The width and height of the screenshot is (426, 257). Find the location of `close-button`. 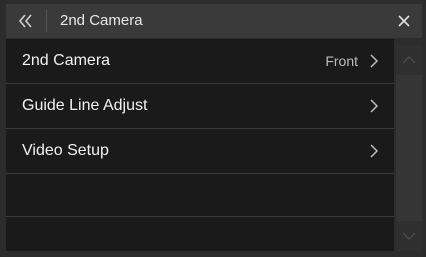

close-button is located at coordinates (404, 21).